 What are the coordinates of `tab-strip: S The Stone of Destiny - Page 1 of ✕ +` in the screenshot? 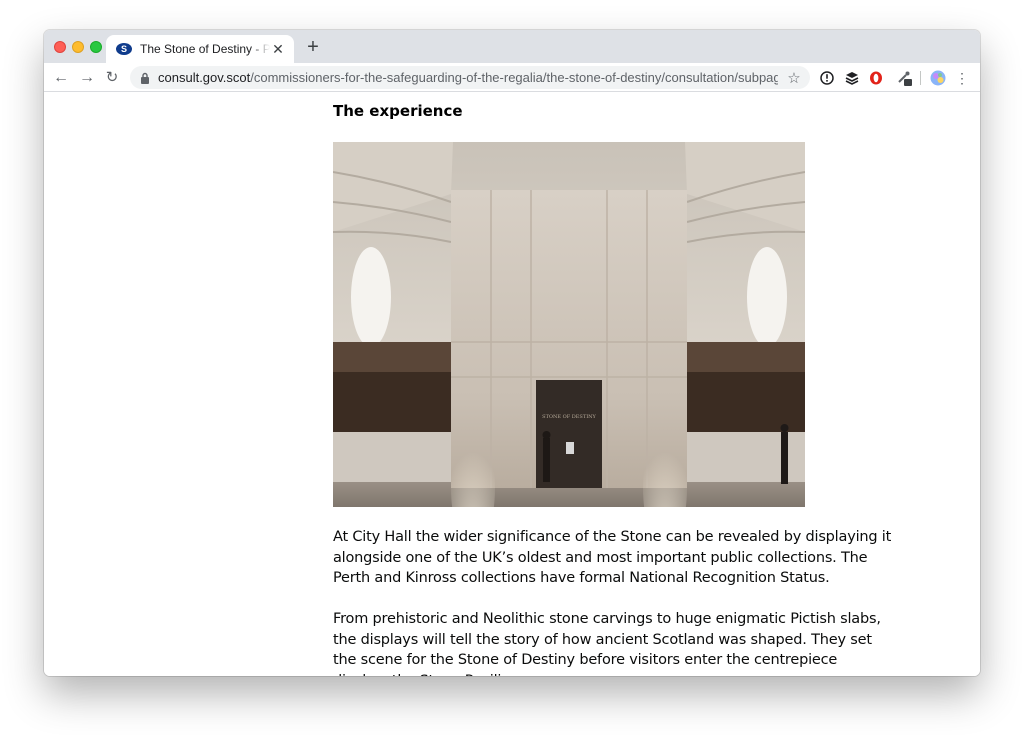 It's located at (512, 46).